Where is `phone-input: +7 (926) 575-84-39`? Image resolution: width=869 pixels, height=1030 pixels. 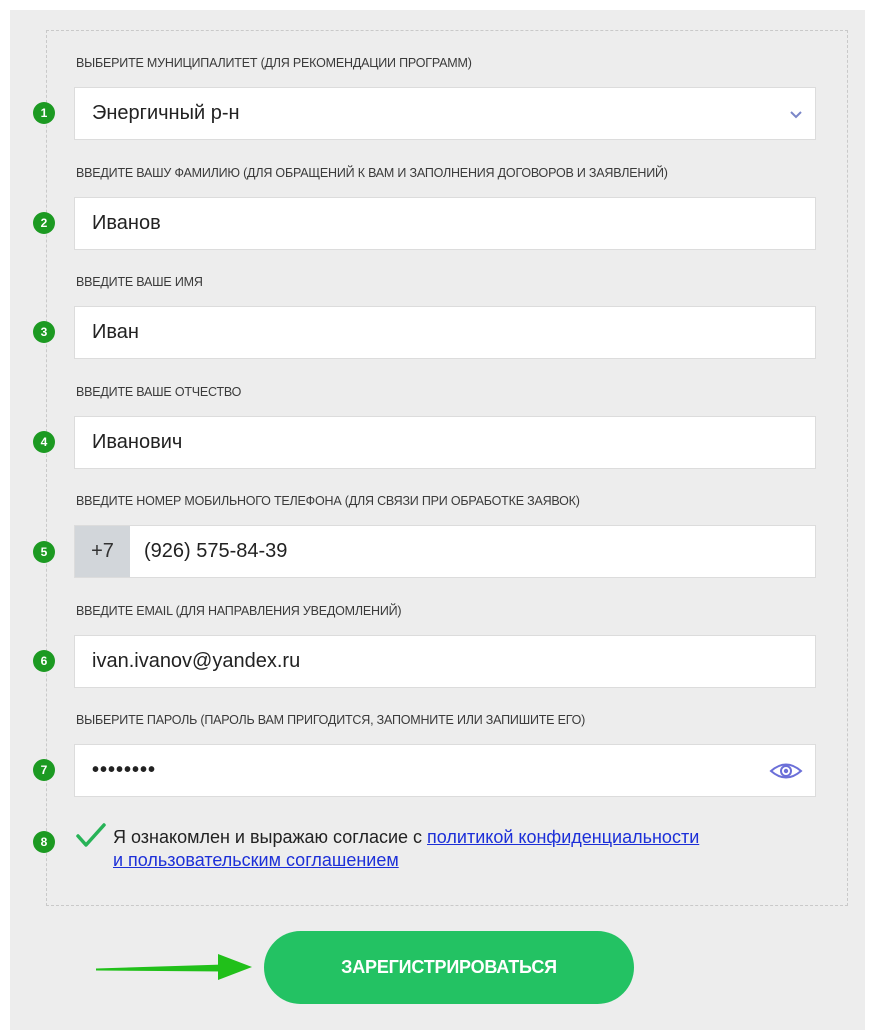 phone-input: +7 (926) 575-84-39 is located at coordinates (445, 551).